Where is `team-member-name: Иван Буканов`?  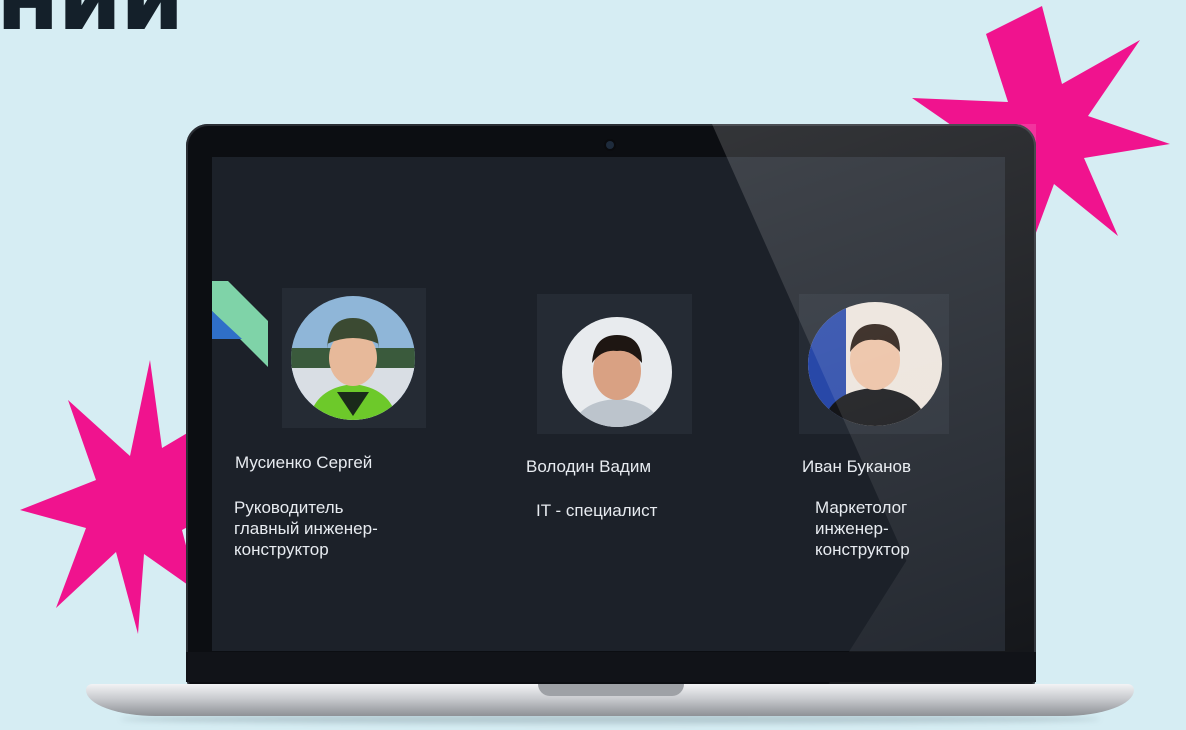 team-member-name: Иван Буканов is located at coordinates (857, 466).